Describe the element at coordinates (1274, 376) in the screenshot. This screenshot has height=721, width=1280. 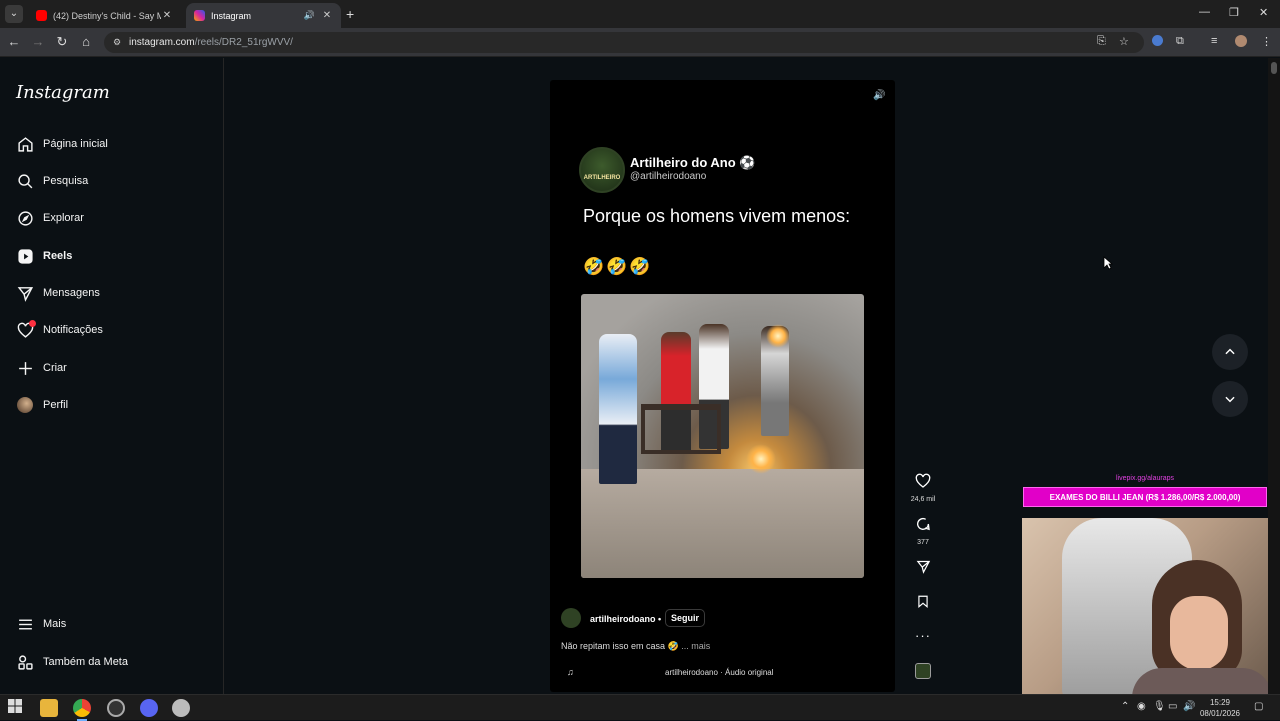
I see `page-scrollbar` at that location.